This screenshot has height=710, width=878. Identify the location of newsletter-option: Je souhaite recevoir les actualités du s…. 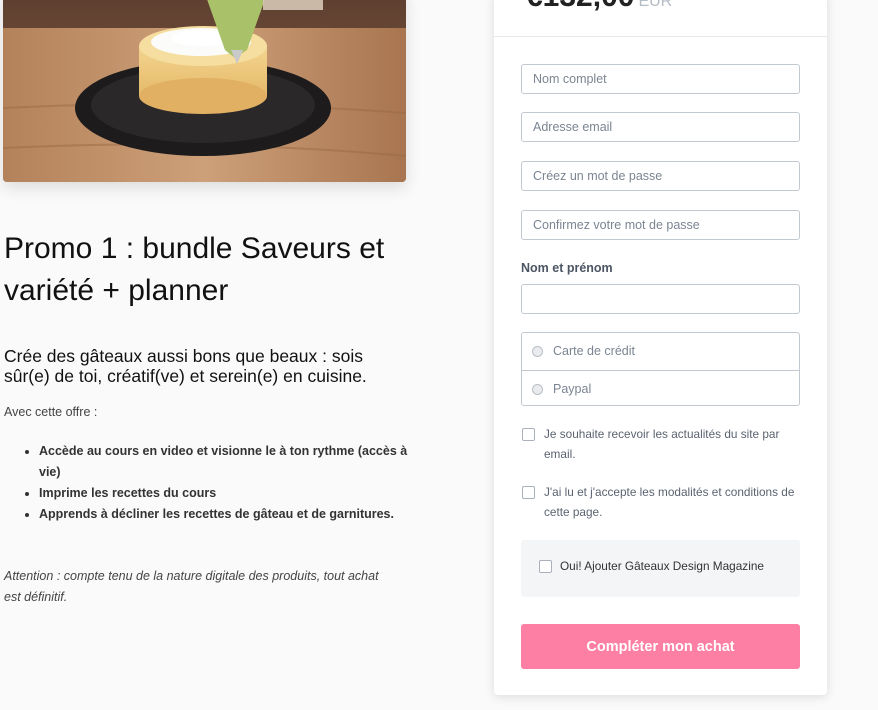
(663, 444).